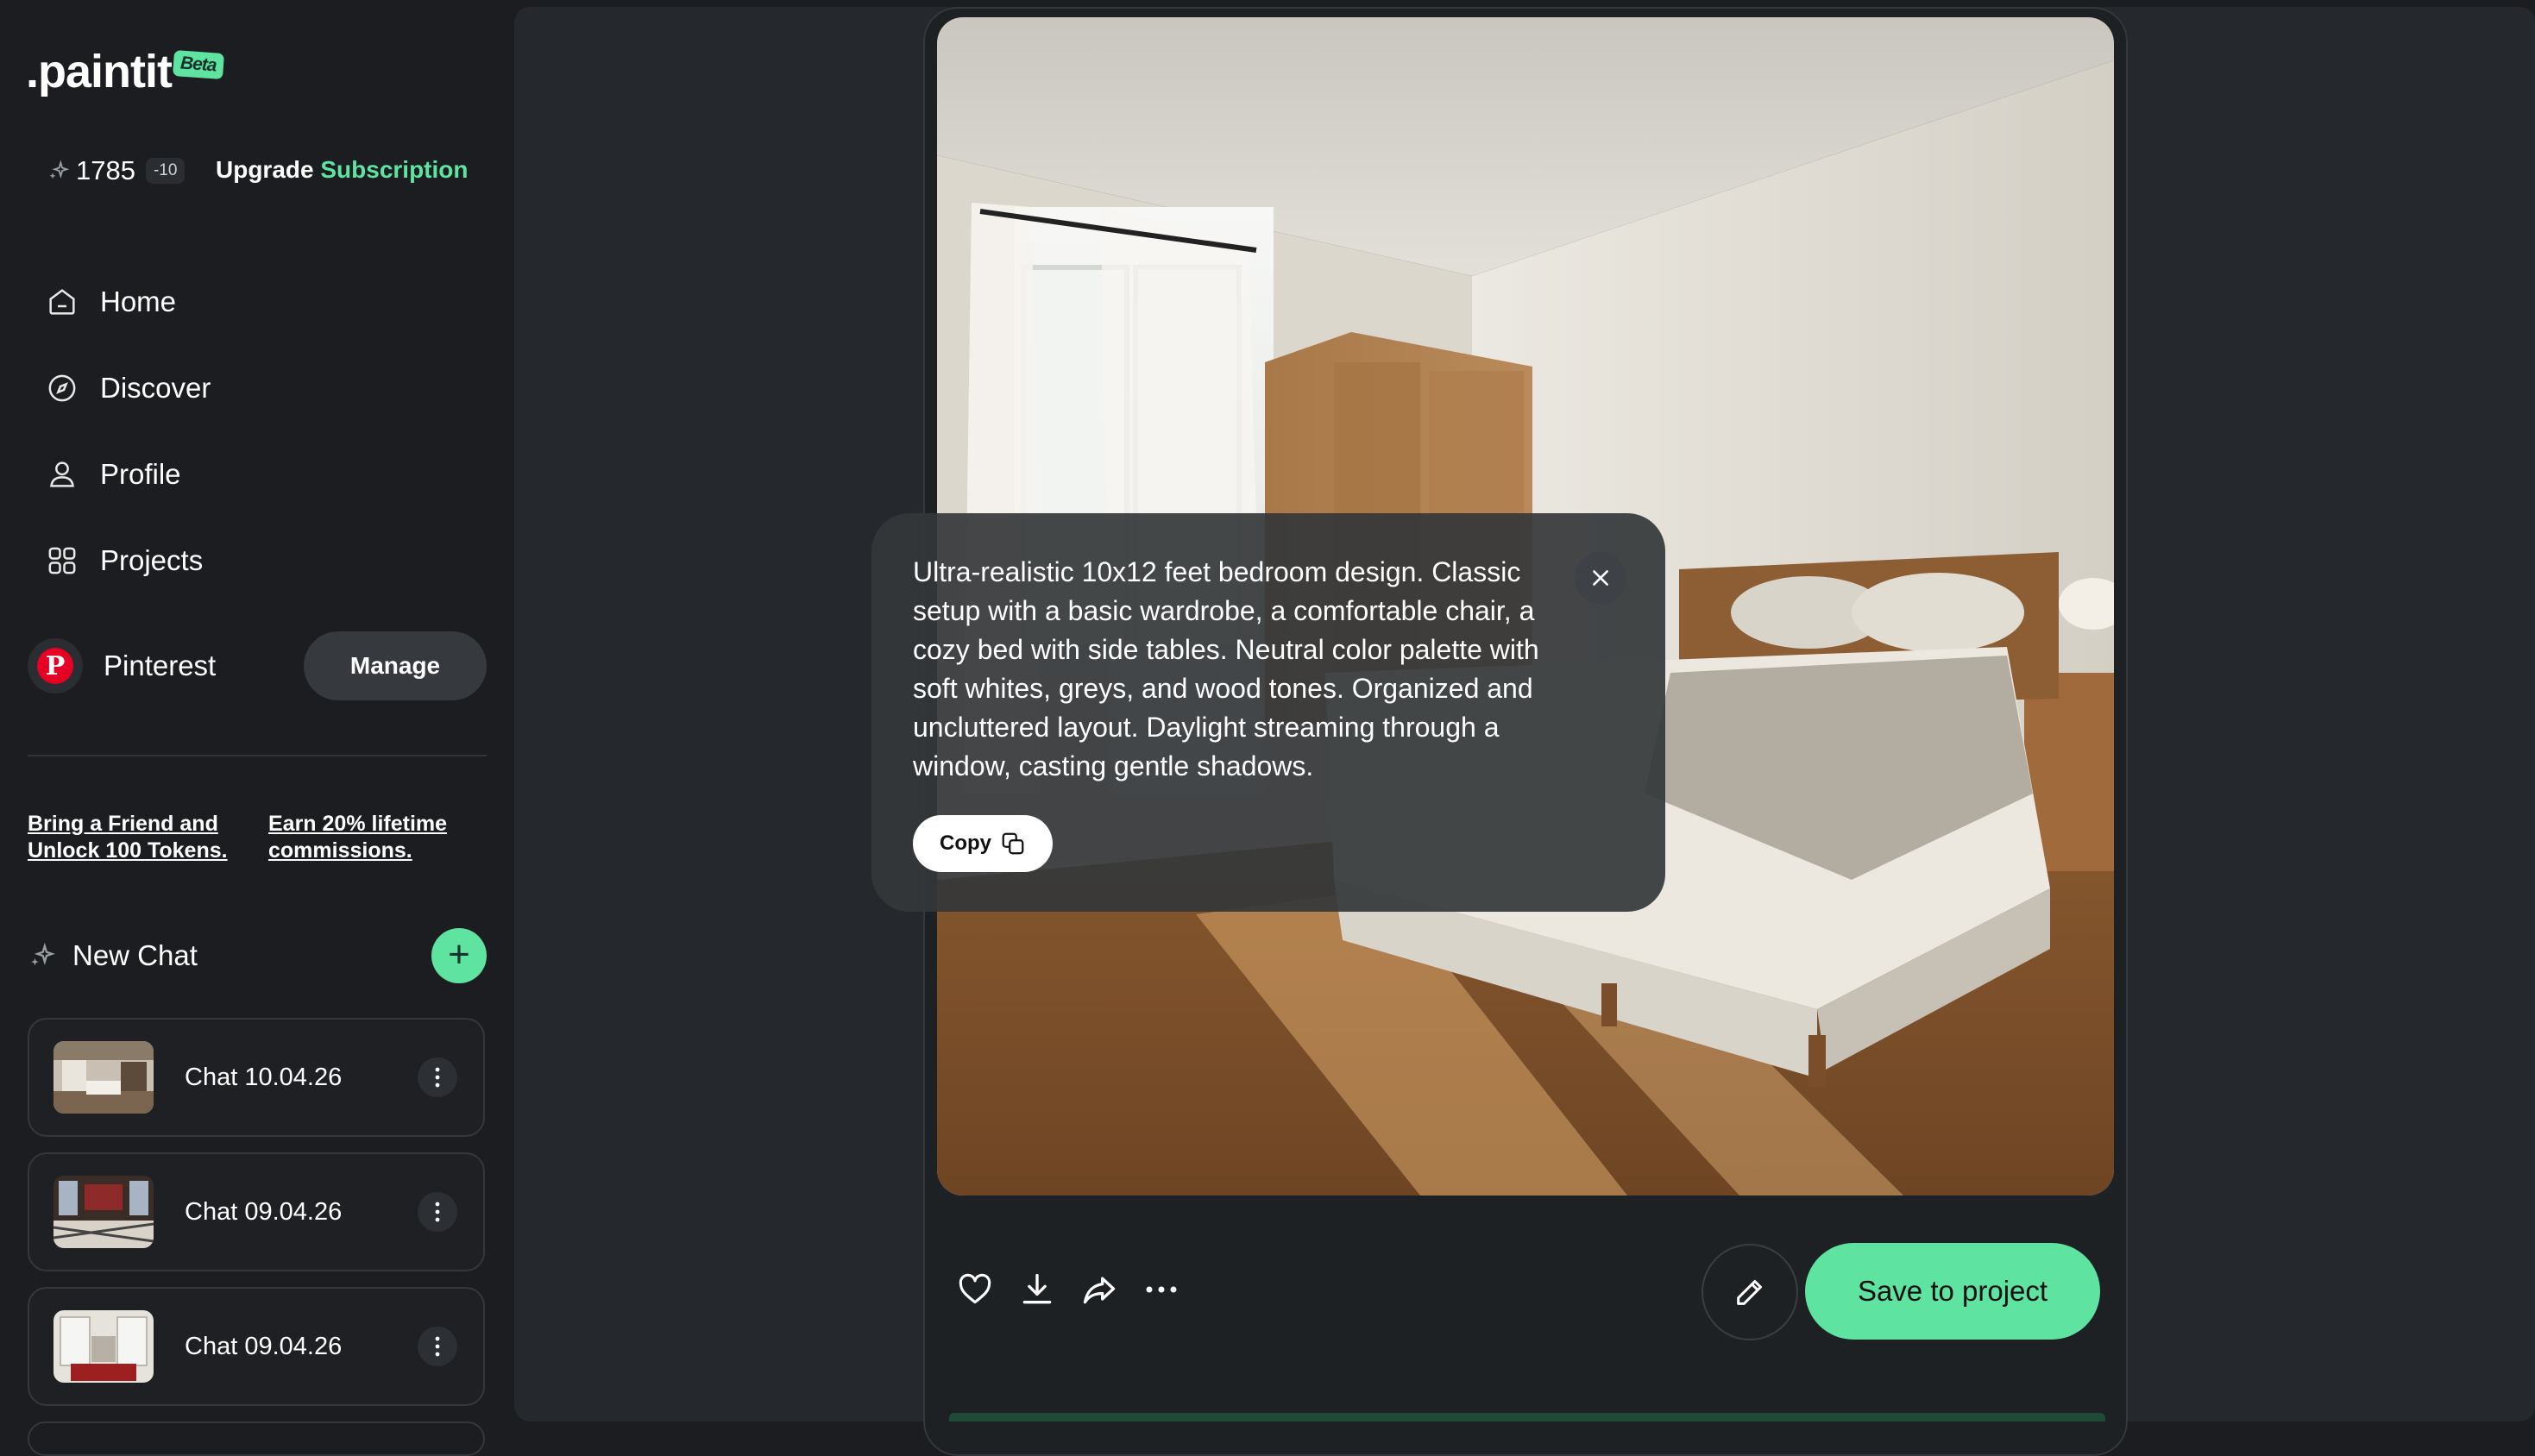 The width and height of the screenshot is (2535, 1456). I want to click on nav-label-projects: Projects, so click(152, 560).